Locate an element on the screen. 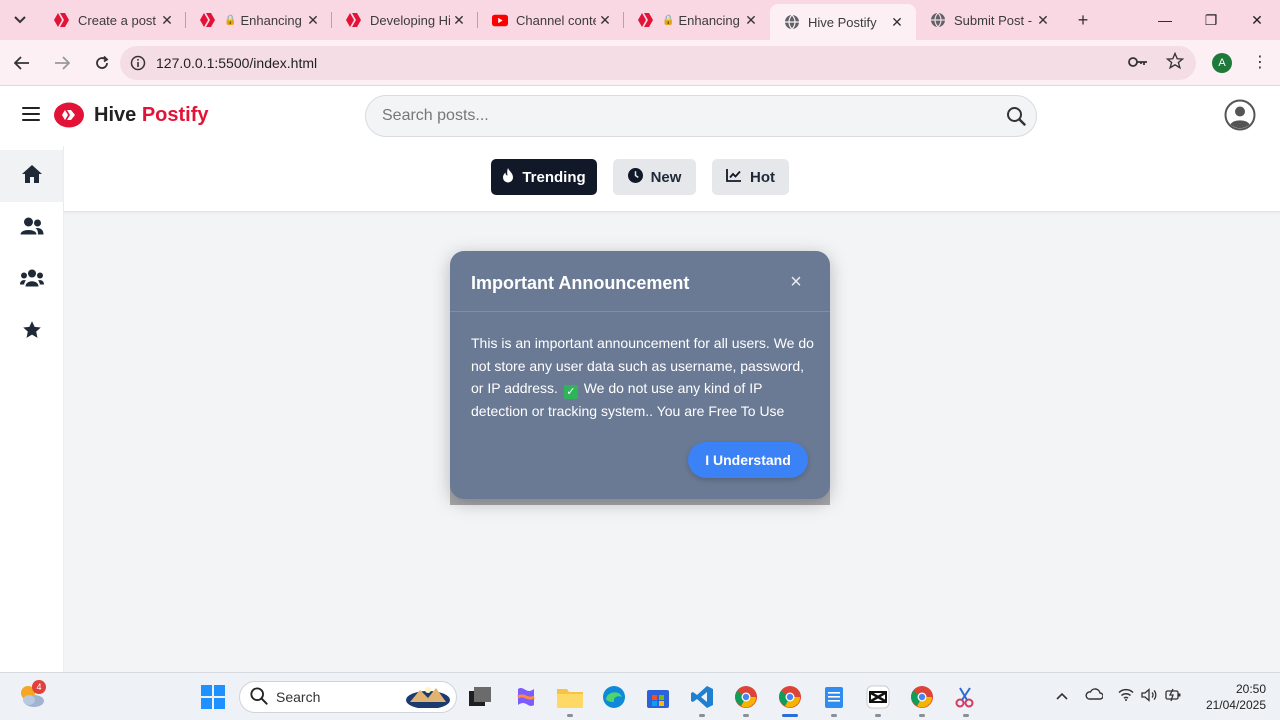 The width and height of the screenshot is (1280, 720). youtube-icon is located at coordinates (500, 20).